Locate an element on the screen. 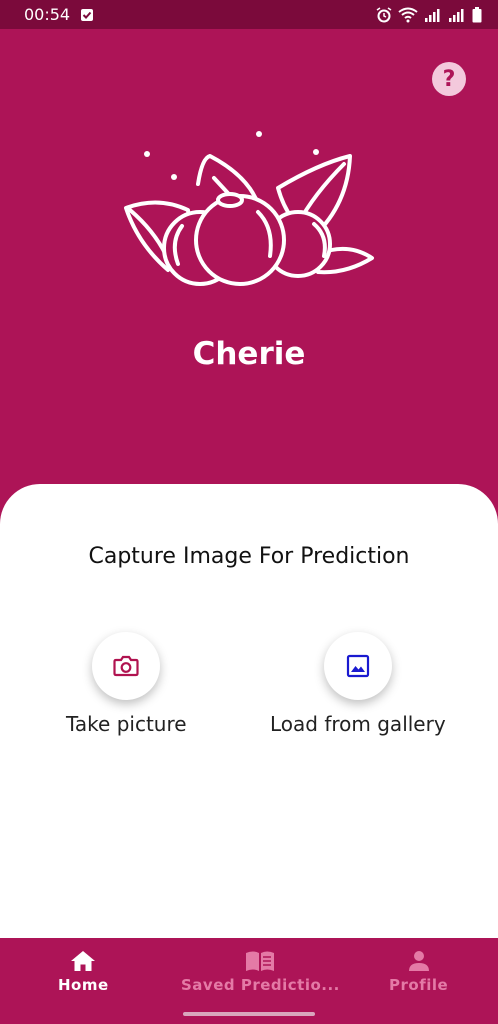  take-picture-action: Take picture is located at coordinates (126, 684).